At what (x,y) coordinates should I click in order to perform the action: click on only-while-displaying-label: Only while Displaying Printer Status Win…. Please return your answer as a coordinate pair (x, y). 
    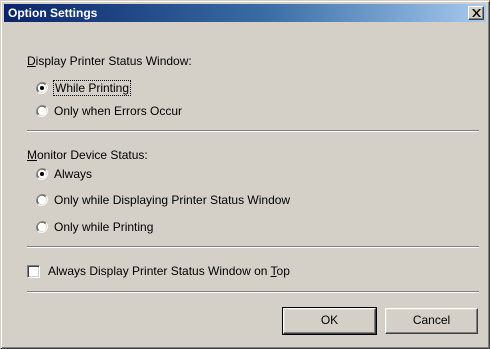
    Looking at the image, I should click on (172, 200).